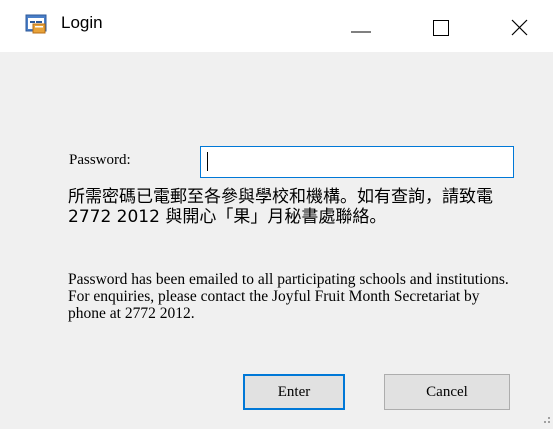 The width and height of the screenshot is (553, 429). Describe the element at coordinates (36, 23) in the screenshot. I see `form-app-icon` at that location.